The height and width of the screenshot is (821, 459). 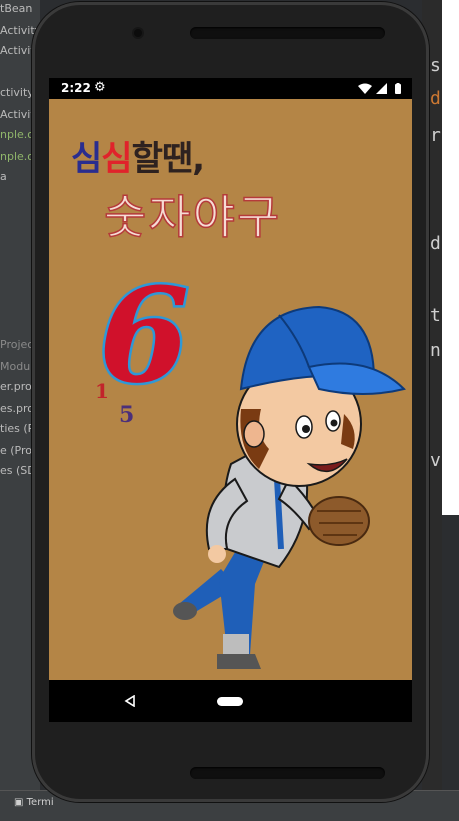 I want to click on back-triangle-icon, so click(x=130, y=701).